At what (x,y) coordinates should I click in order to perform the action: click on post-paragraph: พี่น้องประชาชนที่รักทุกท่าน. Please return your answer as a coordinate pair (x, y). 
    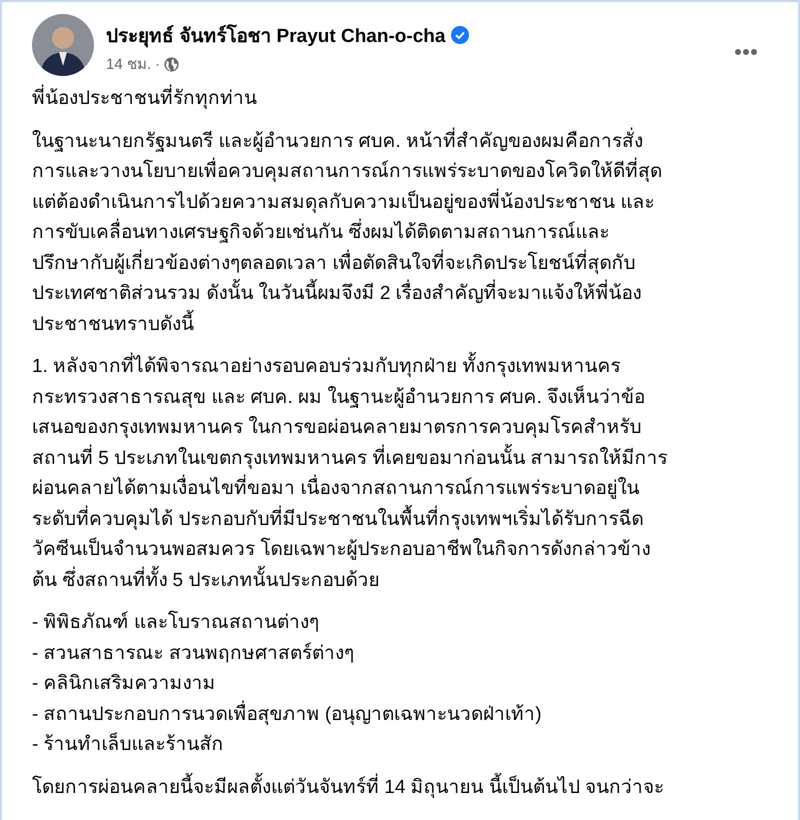
    Looking at the image, I should click on (400, 99).